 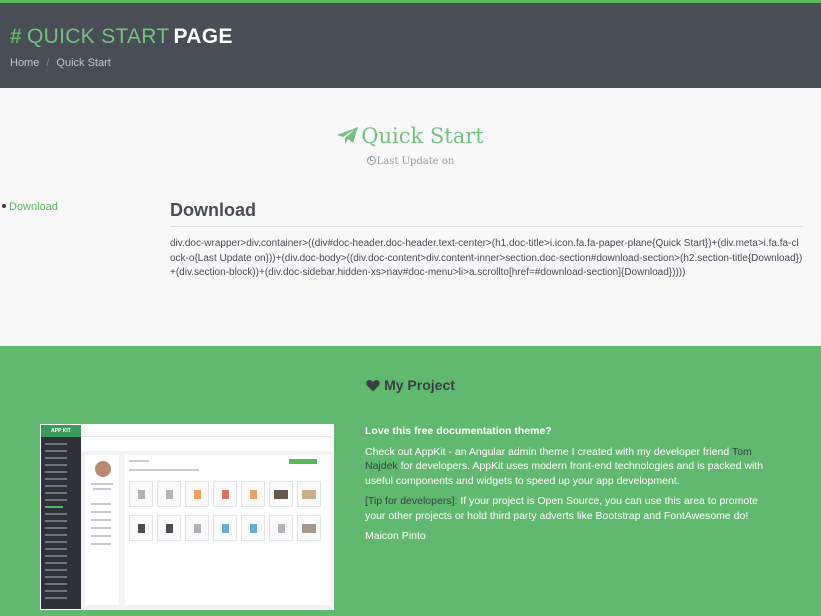 What do you see at coordinates (486, 226) in the screenshot?
I see `section-divider` at bounding box center [486, 226].